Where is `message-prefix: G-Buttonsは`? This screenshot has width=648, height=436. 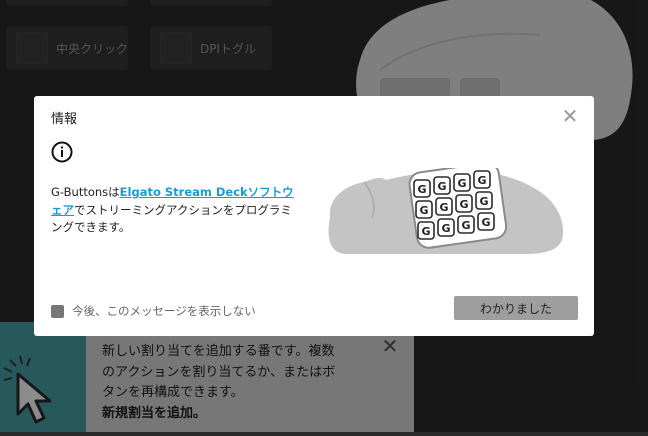 message-prefix: G-Buttonsは is located at coordinates (85, 192).